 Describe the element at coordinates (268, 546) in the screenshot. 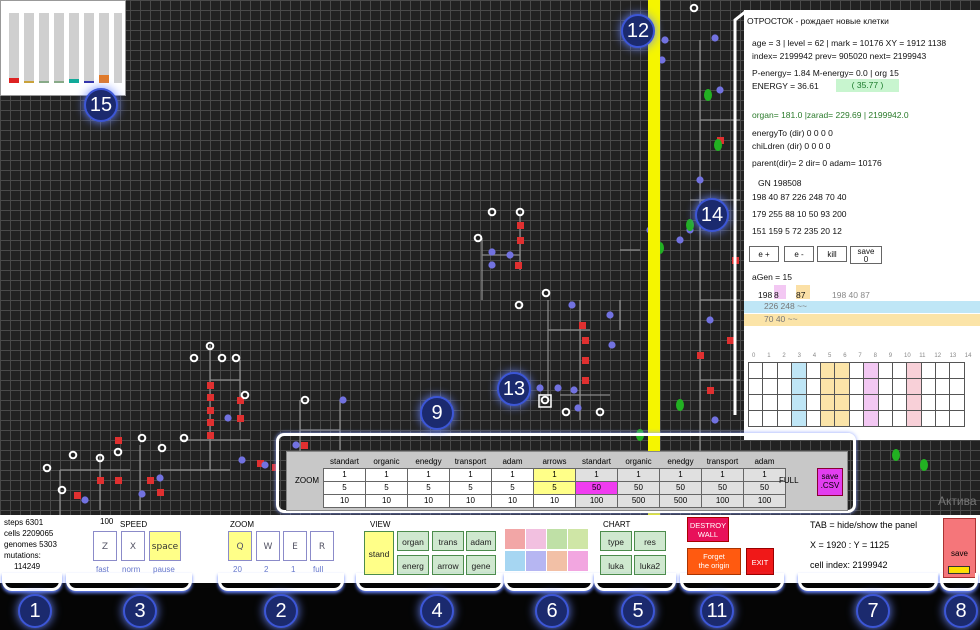

I see `zoom-w-key: W` at that location.